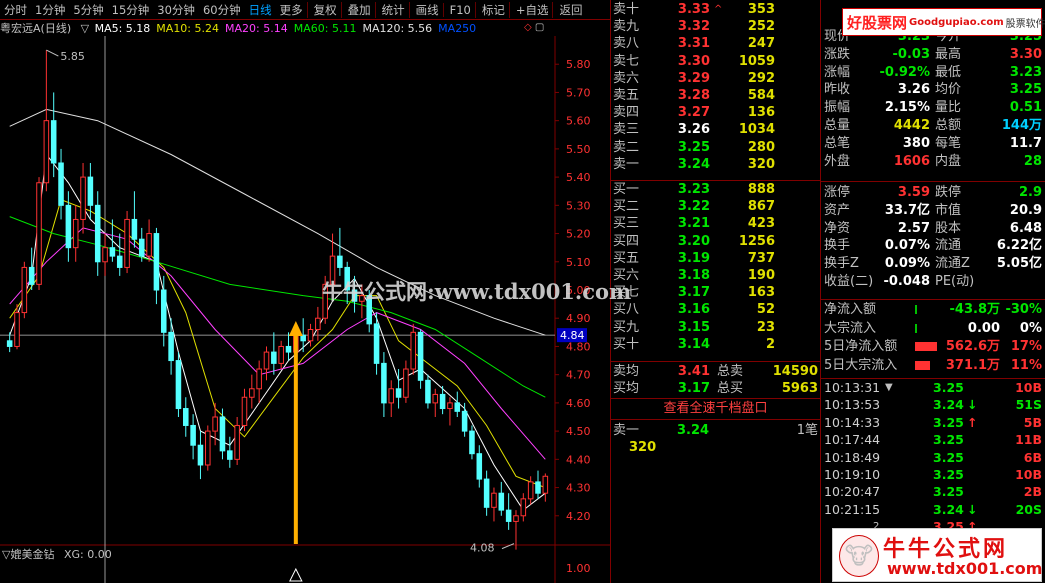  I want to click on toolbar-item-14: +自选, so click(530, 9).